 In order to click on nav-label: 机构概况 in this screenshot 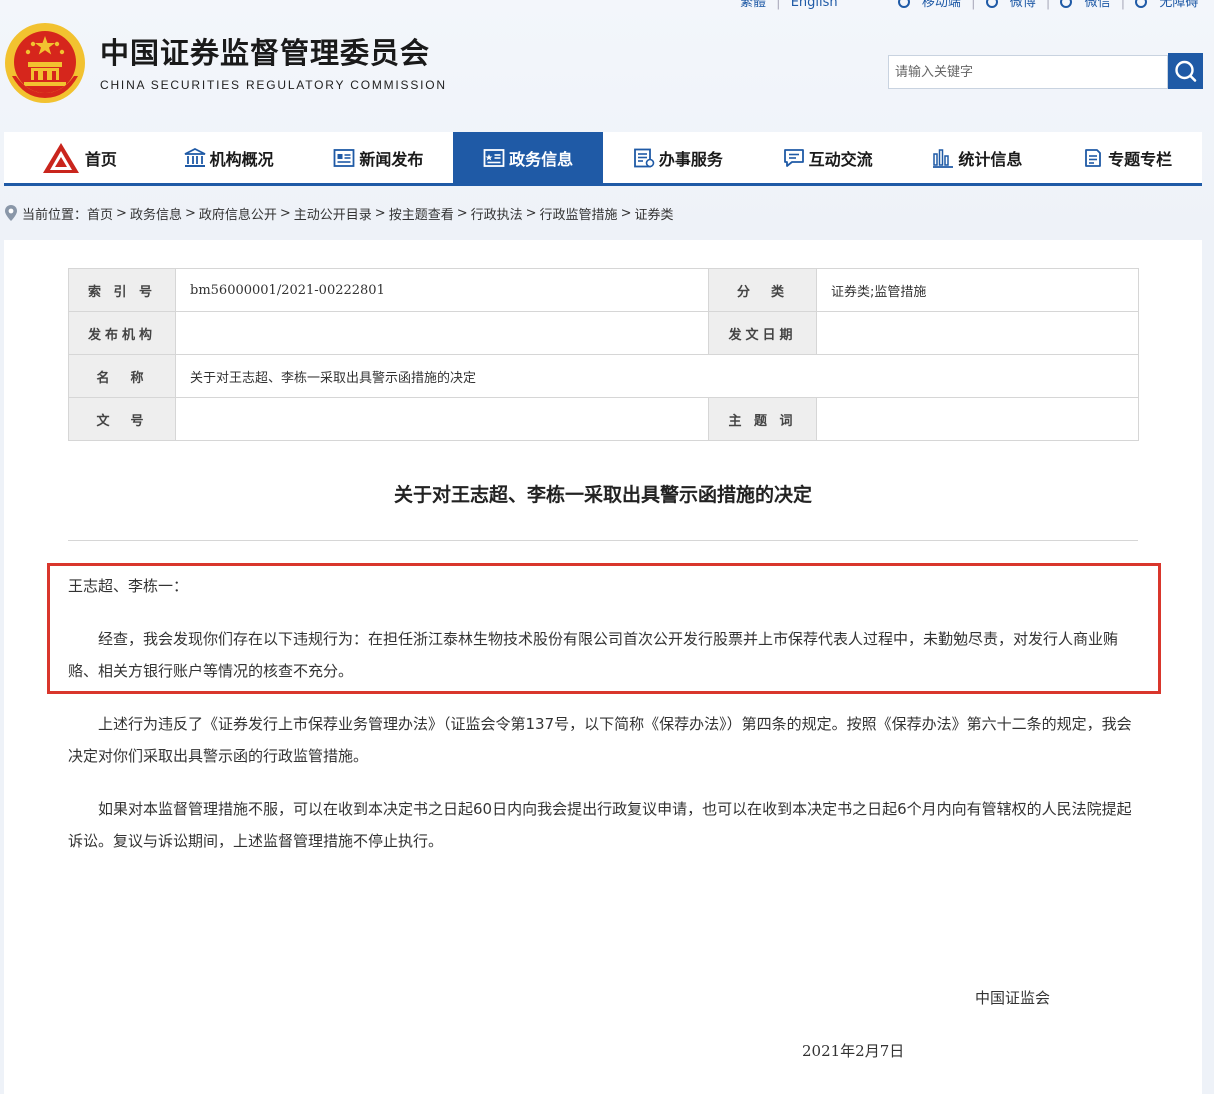, I will do `click(241, 159)`.